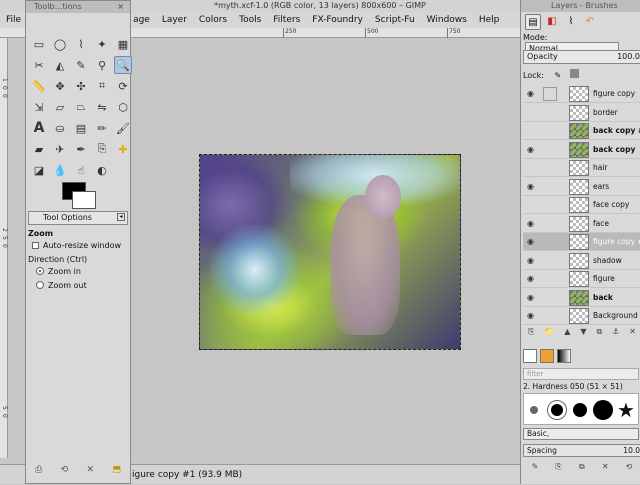 The height and width of the screenshot is (485, 640). I want to click on new-group-icon: 📁, so click(549, 334).